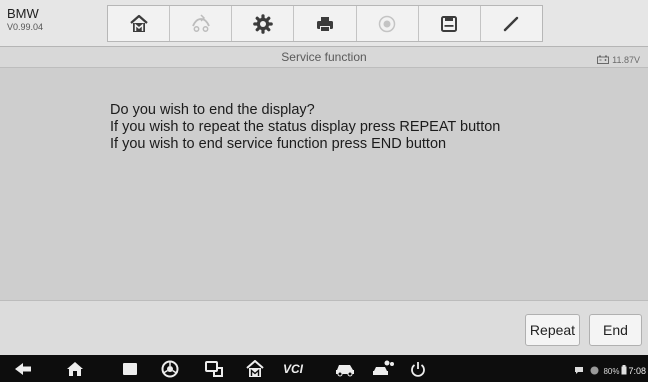  I want to click on vehicle-swap-icon, so click(201, 23).